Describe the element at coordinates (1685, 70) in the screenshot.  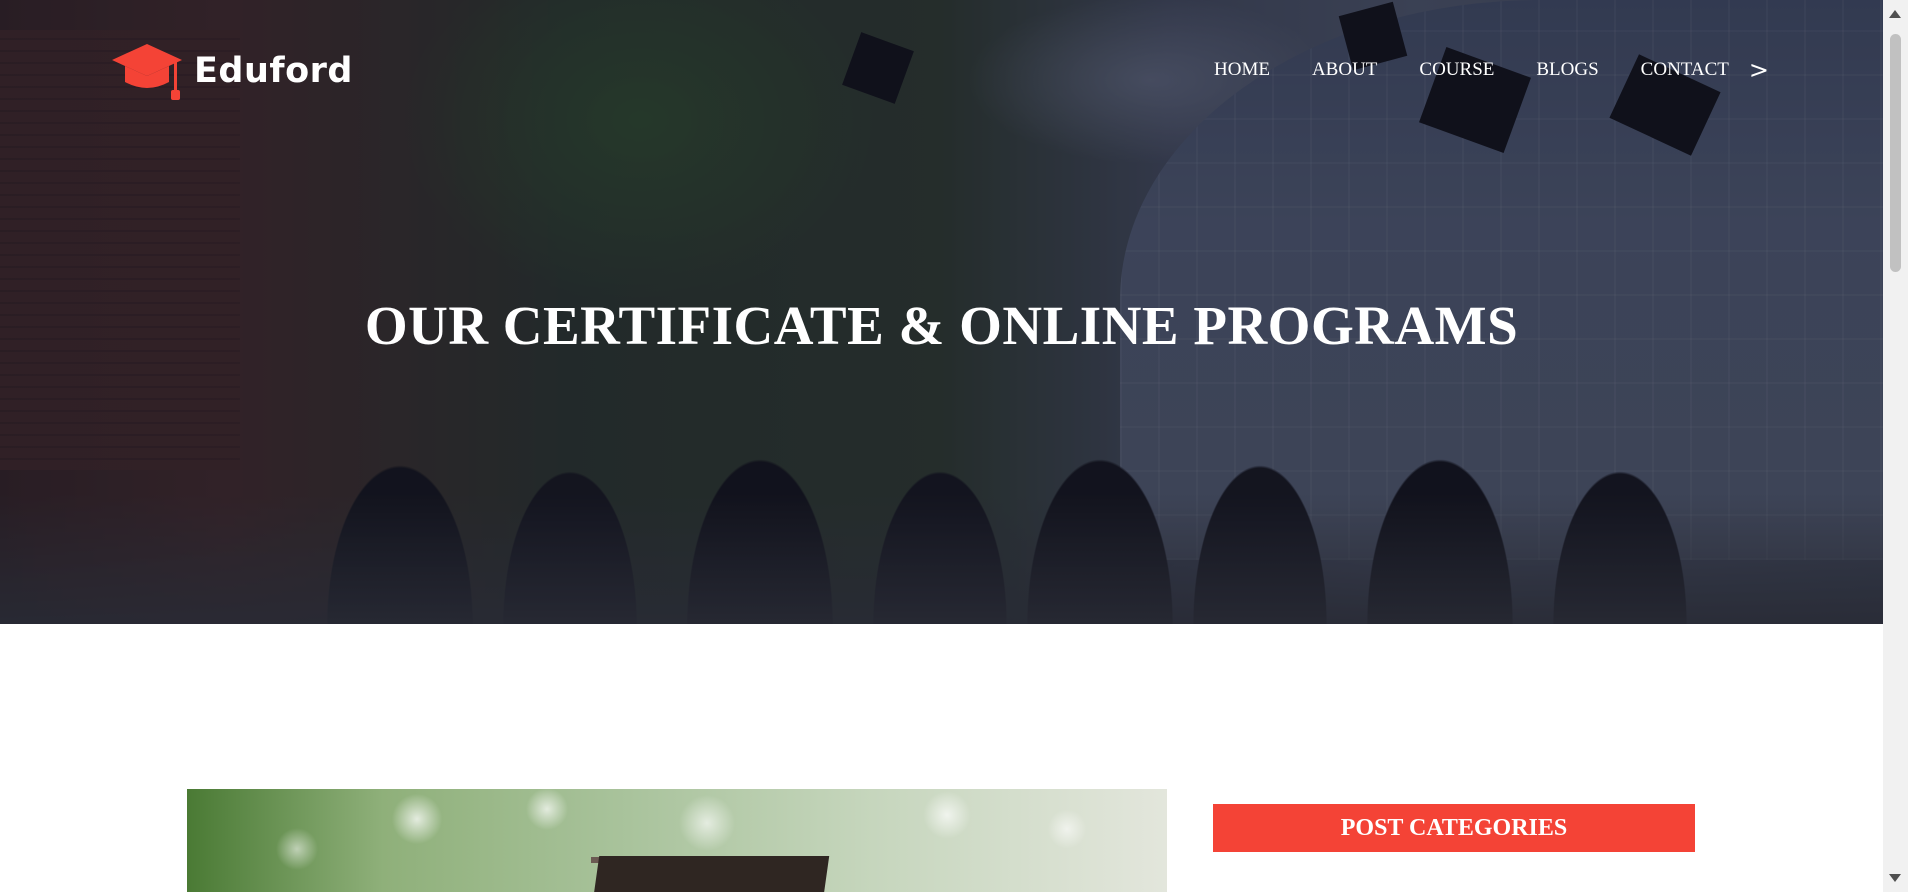
I see `nav-contact: CONTACT` at that location.